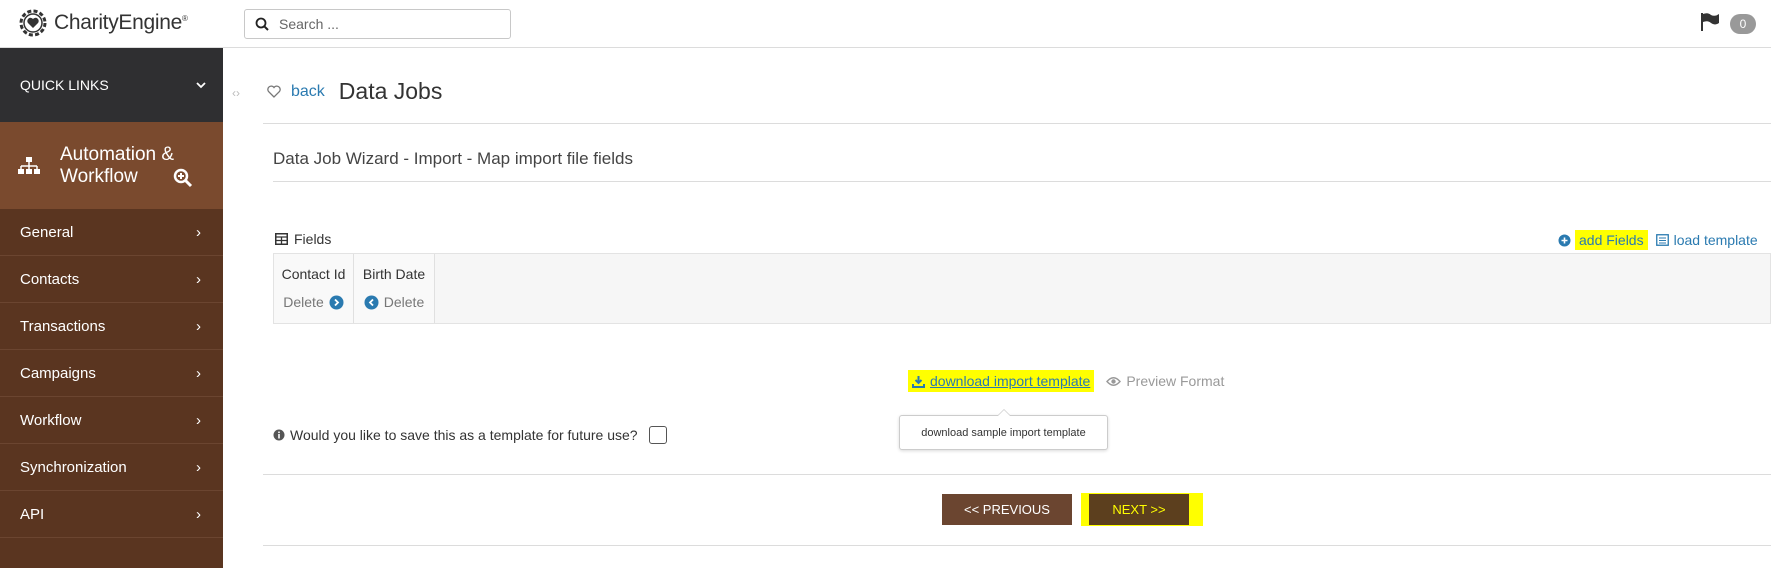  Describe the element at coordinates (308, 92) in the screenshot. I see `back-link: back` at that location.